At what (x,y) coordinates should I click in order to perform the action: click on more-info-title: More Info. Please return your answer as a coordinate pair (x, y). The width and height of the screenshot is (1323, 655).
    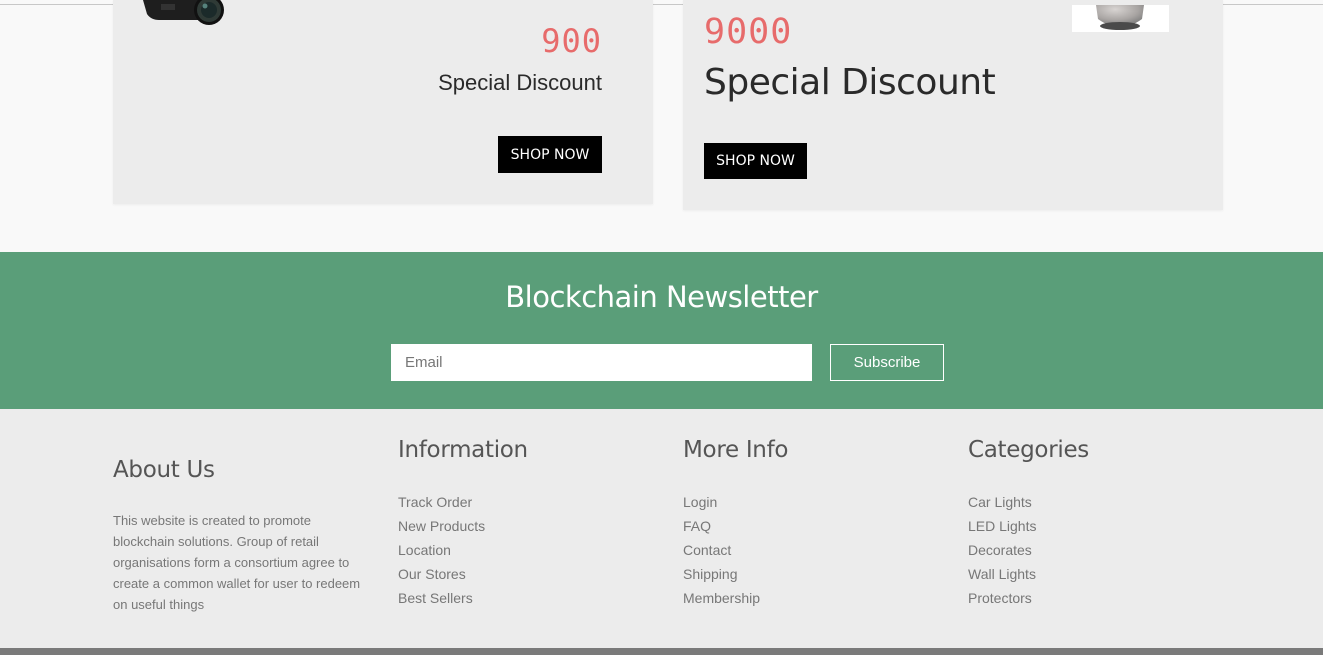
    Looking at the image, I should click on (736, 450).